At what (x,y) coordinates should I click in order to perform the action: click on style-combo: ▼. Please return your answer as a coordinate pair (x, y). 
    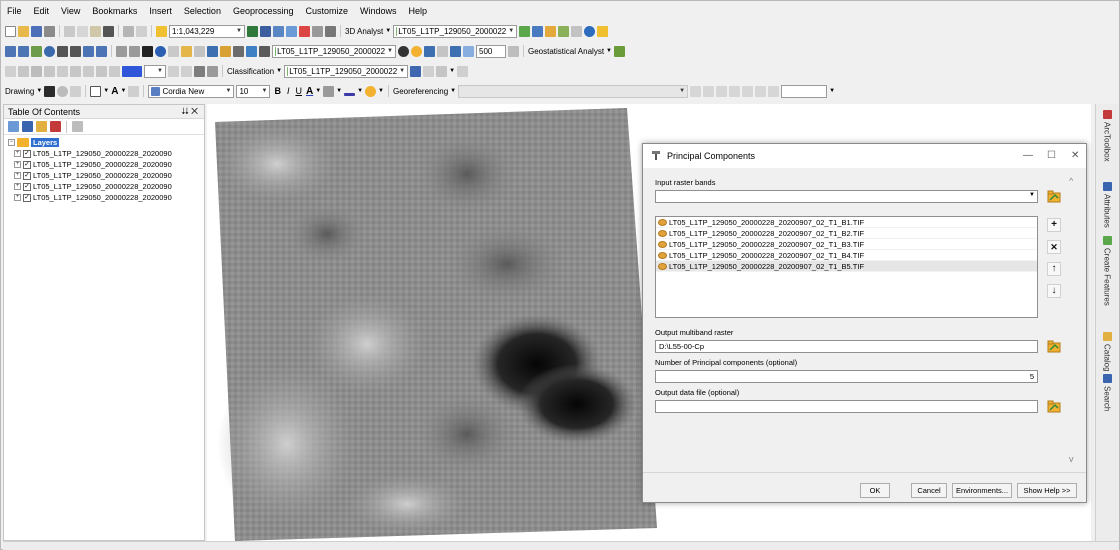
    Looking at the image, I should click on (155, 71).